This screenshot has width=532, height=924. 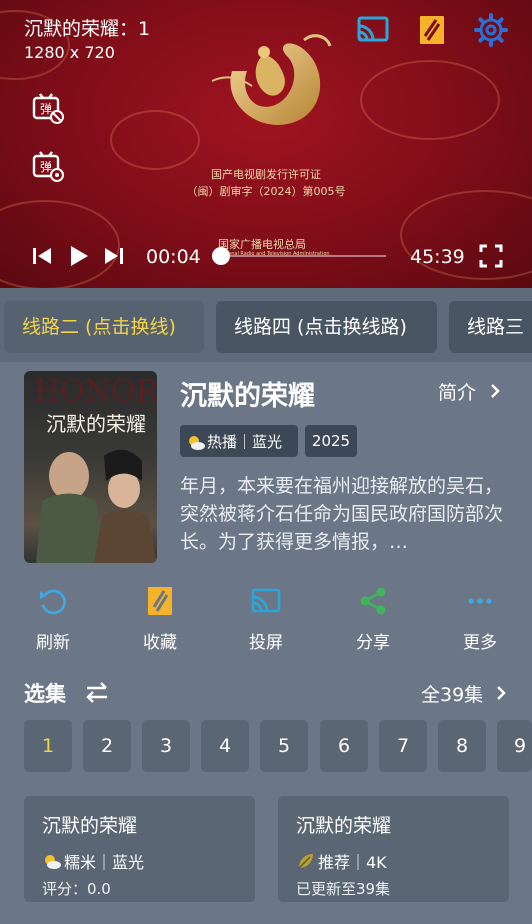 I want to click on recommendation-card: 沉默的荣耀 推荐｜4K 已更新至39集, so click(x=393, y=849).